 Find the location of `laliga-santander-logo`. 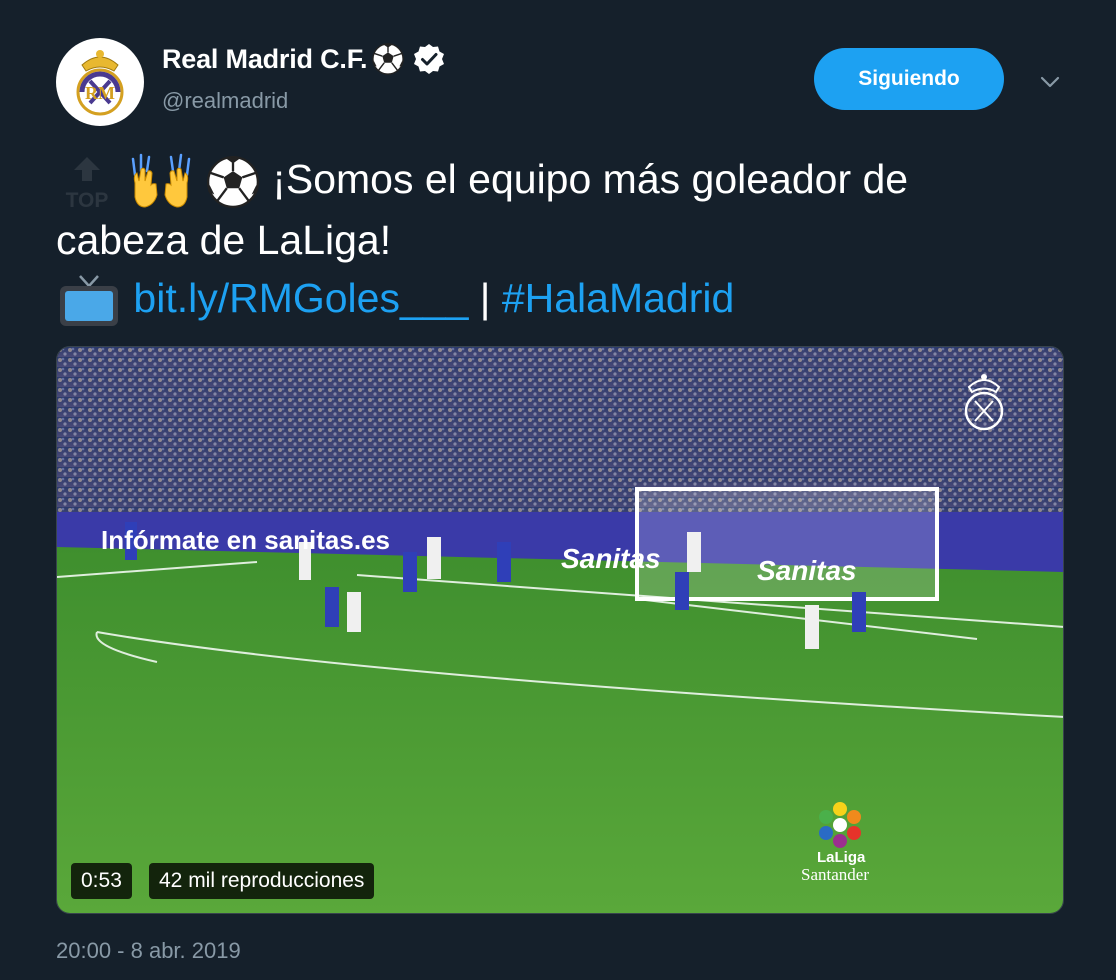

laliga-santander-logo is located at coordinates (840, 825).